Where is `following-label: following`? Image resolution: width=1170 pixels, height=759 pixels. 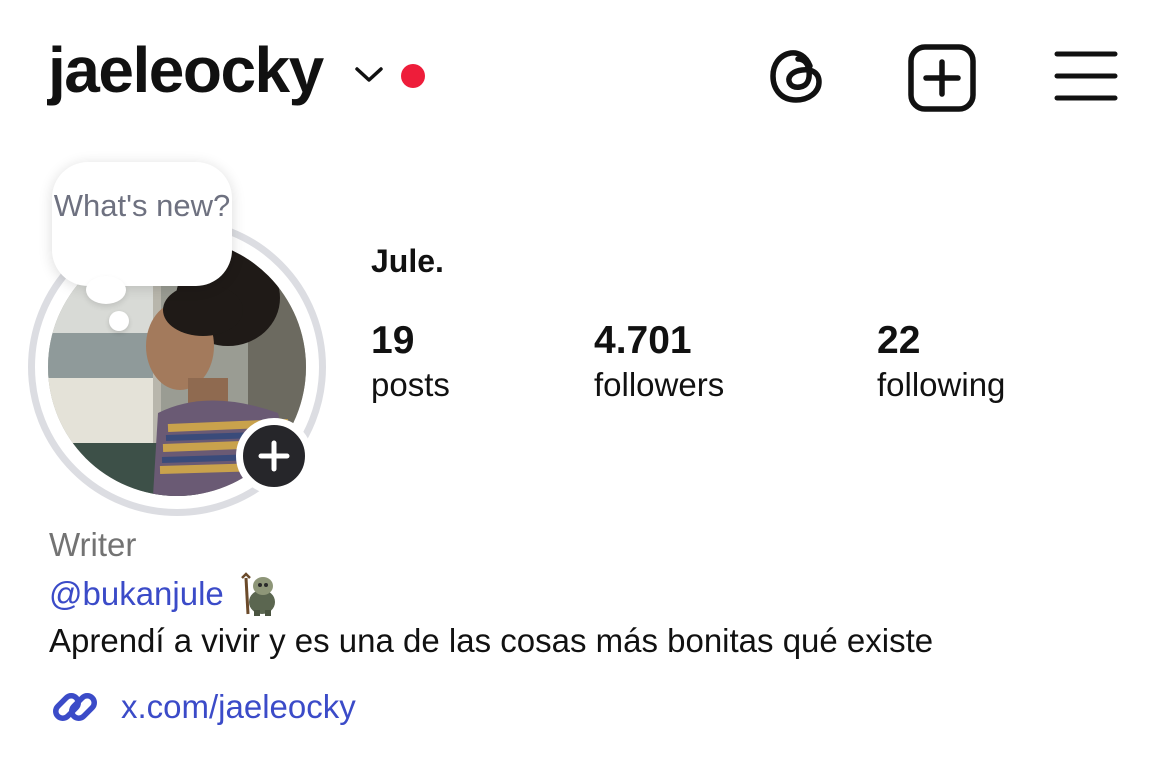 following-label: following is located at coordinates (941, 384).